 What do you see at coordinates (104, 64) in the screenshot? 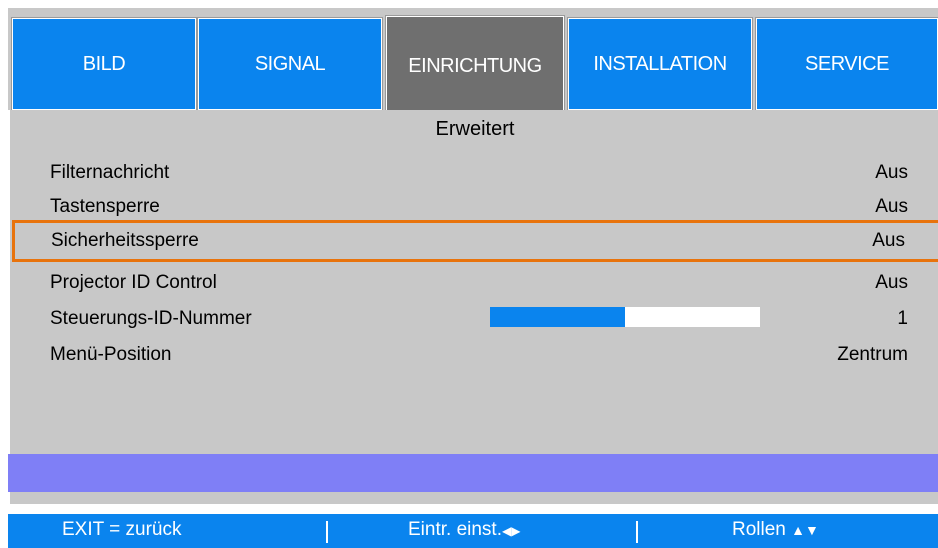
I see `tab-bild: BILD` at bounding box center [104, 64].